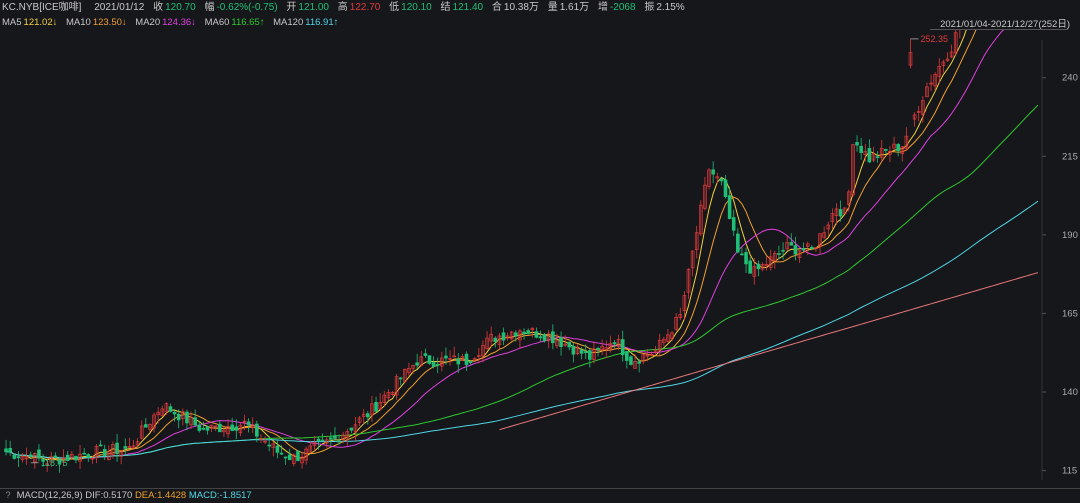 This screenshot has height=503, width=1080. Describe the element at coordinates (180, 7) in the screenshot. I see `close-value: 120.70` at that location.